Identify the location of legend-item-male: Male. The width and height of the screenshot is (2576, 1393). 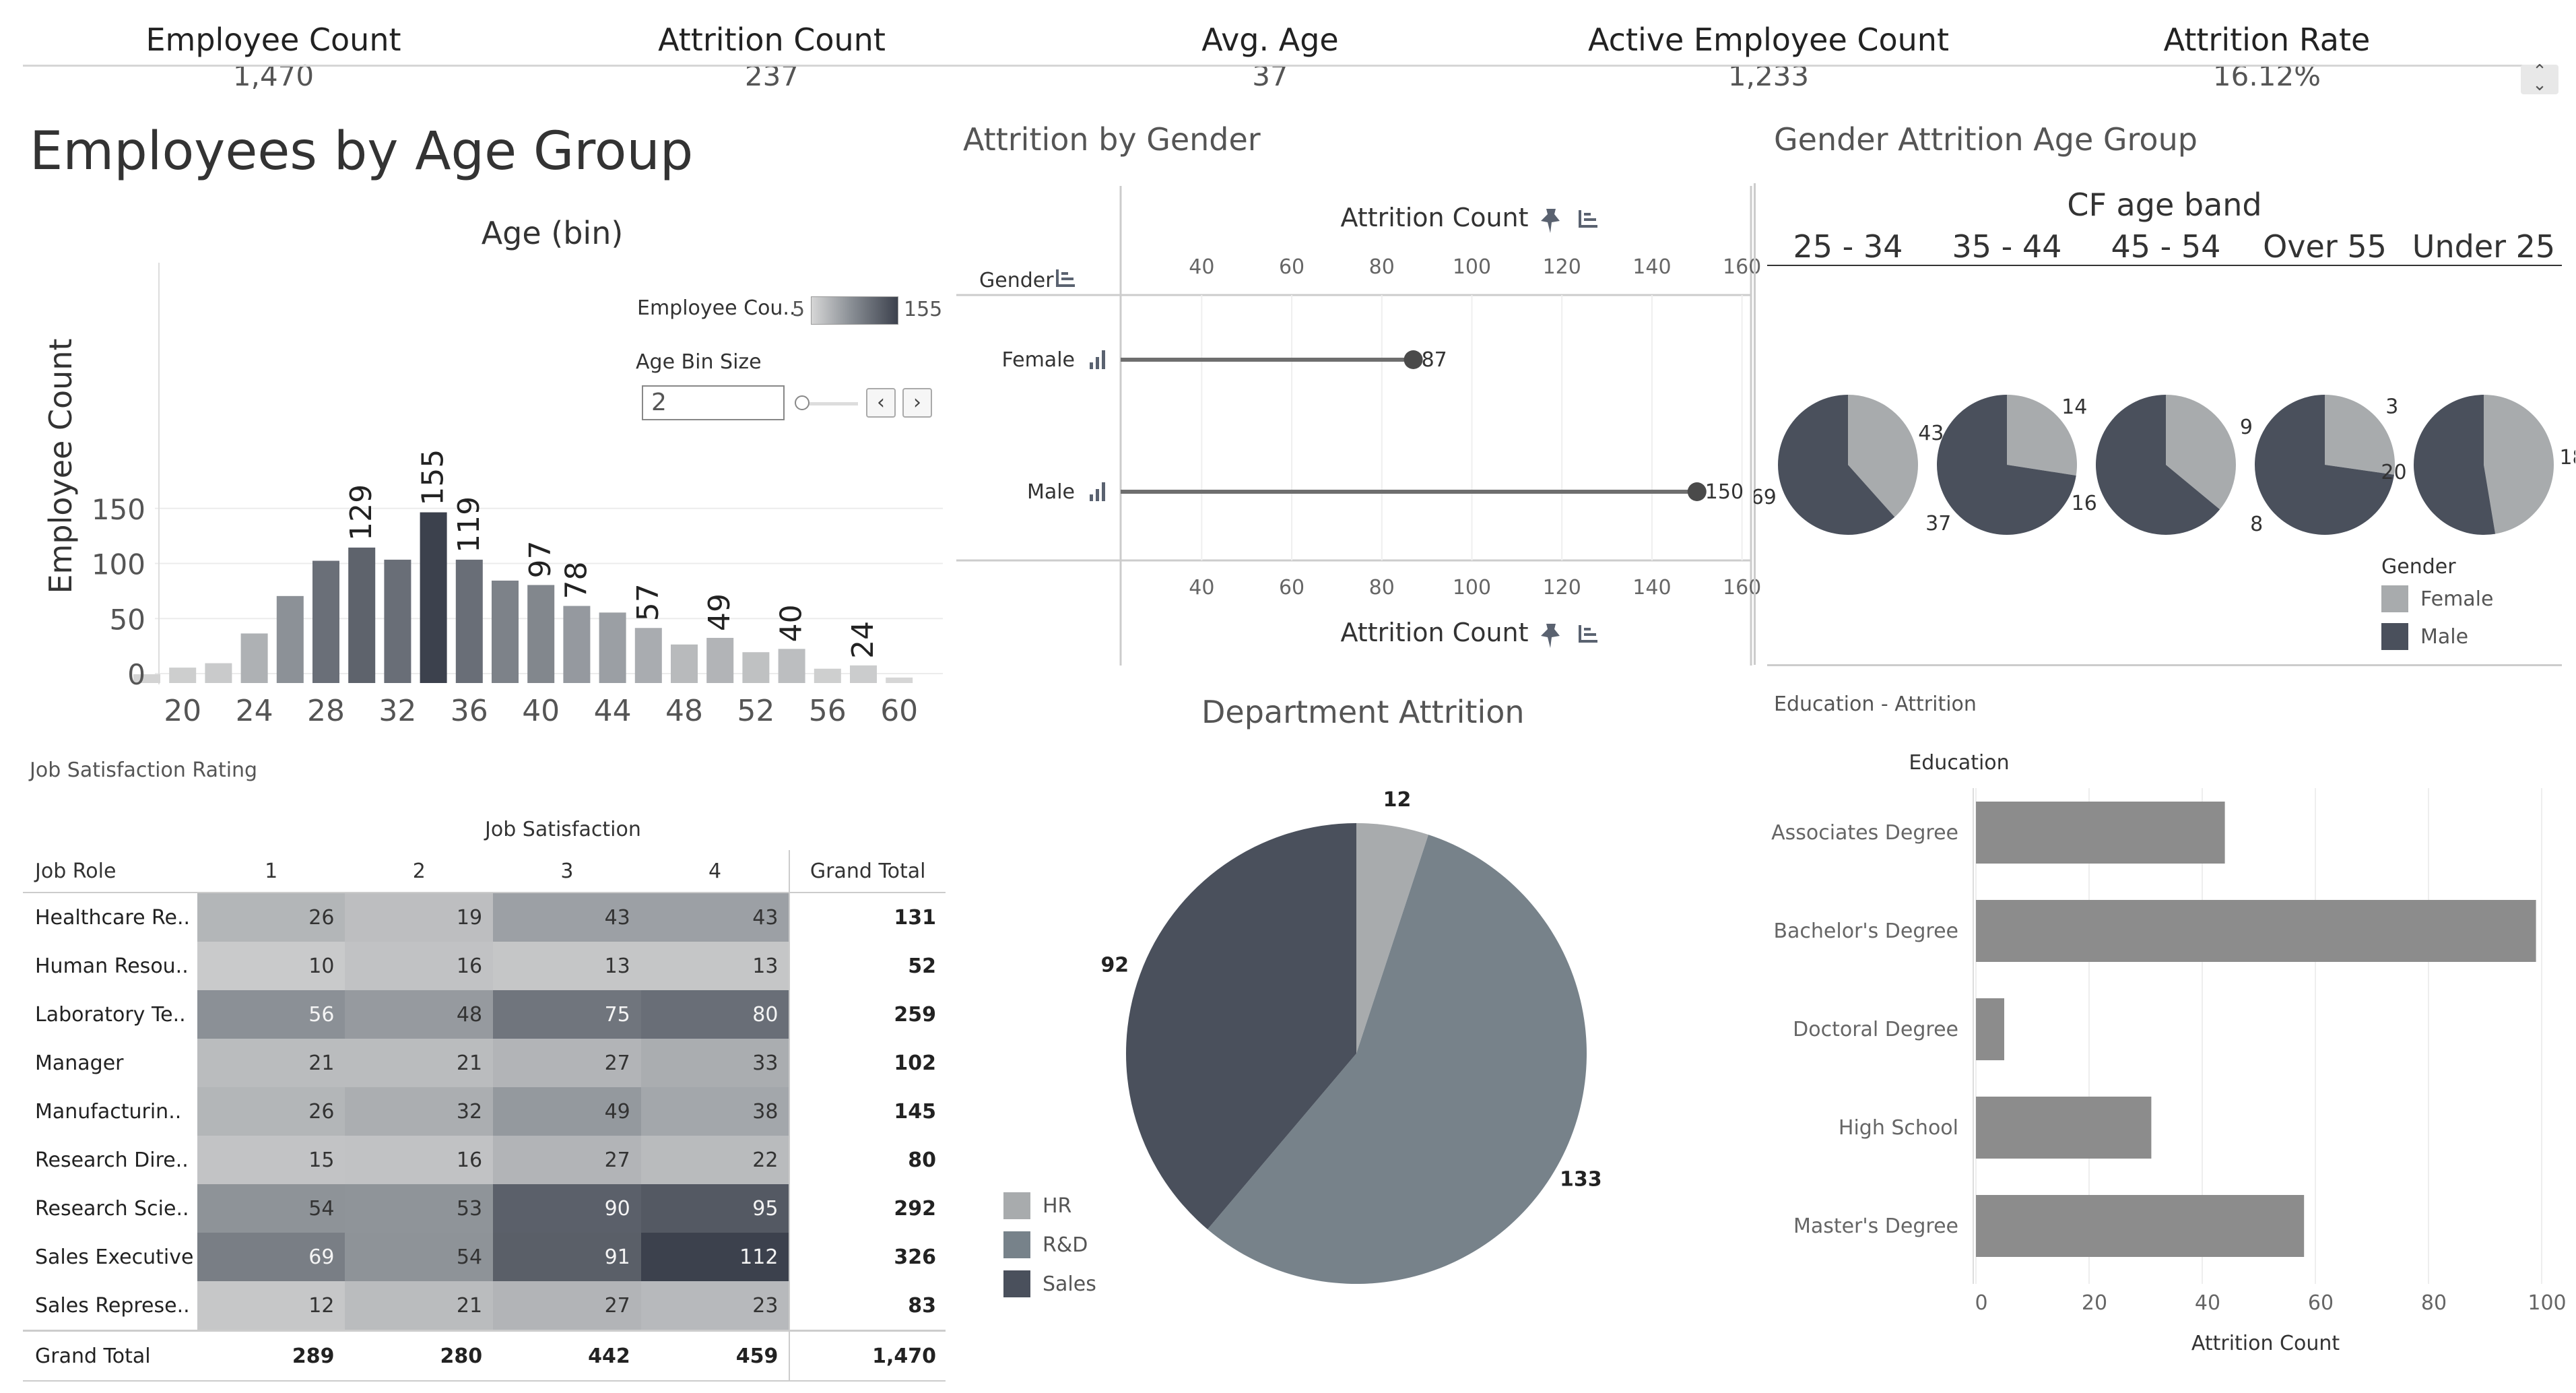
(2437, 637).